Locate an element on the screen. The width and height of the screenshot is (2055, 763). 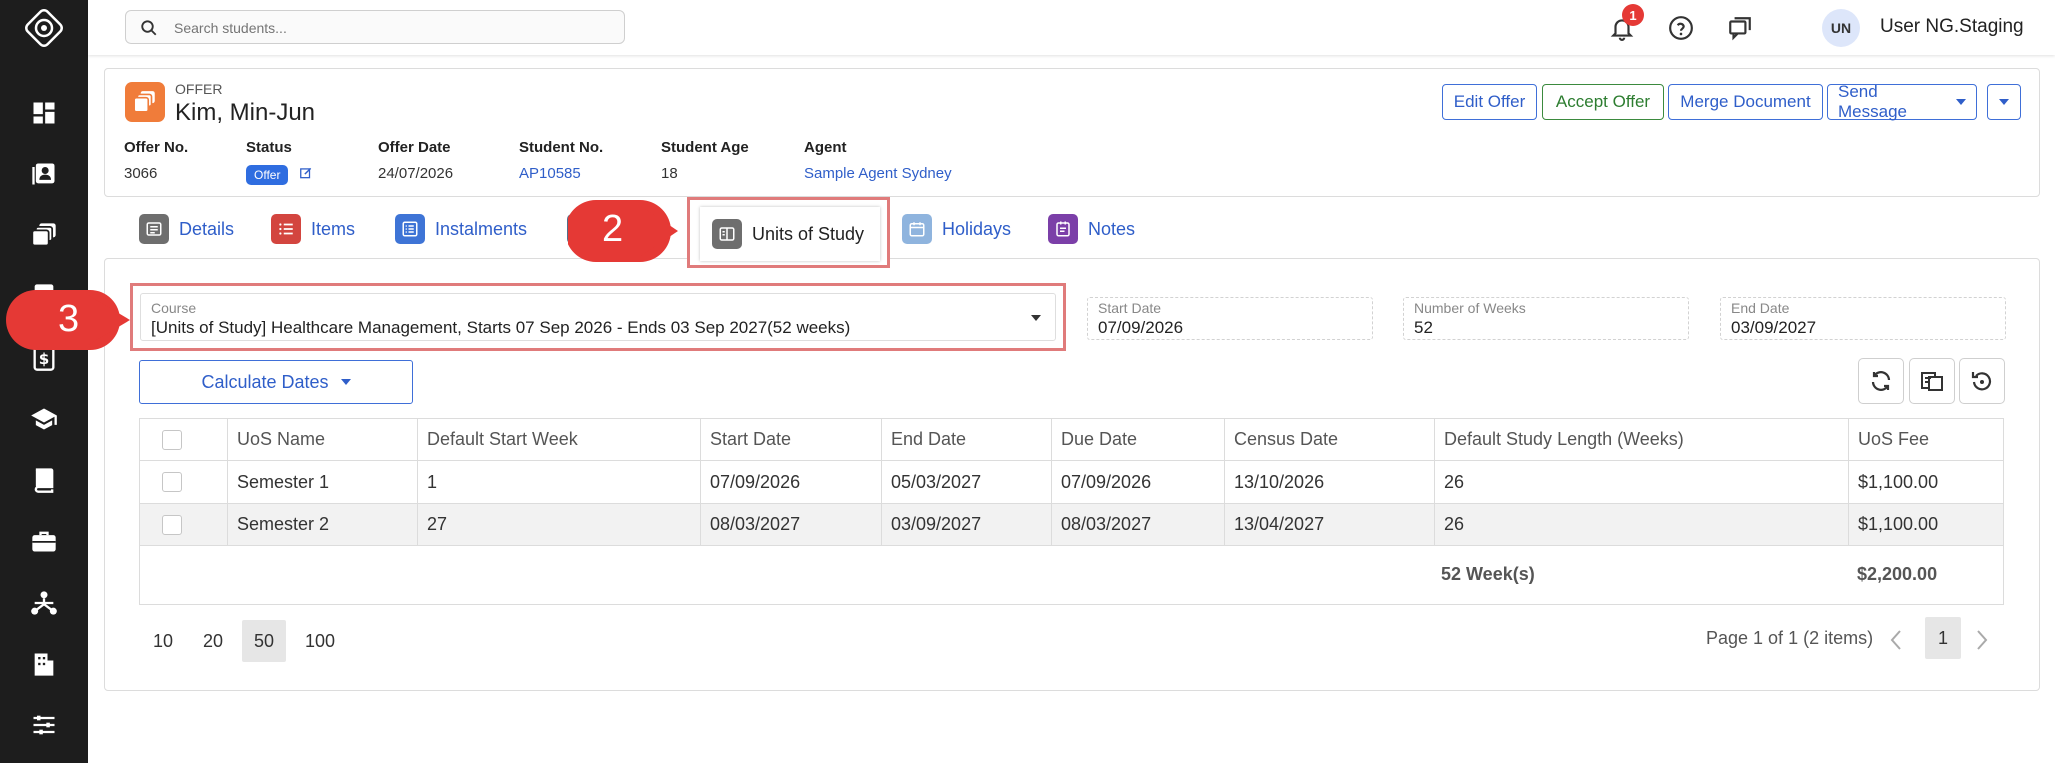
offer-icon is located at coordinates (145, 102).